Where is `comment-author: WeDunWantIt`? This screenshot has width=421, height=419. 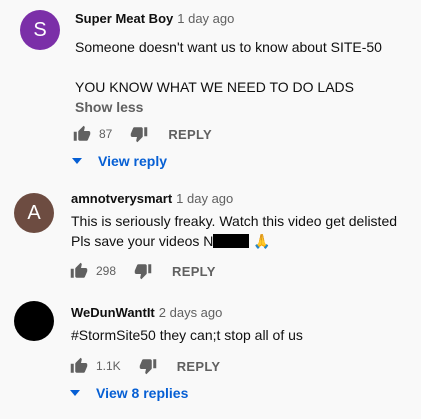
comment-author: WeDunWantIt is located at coordinates (113, 312).